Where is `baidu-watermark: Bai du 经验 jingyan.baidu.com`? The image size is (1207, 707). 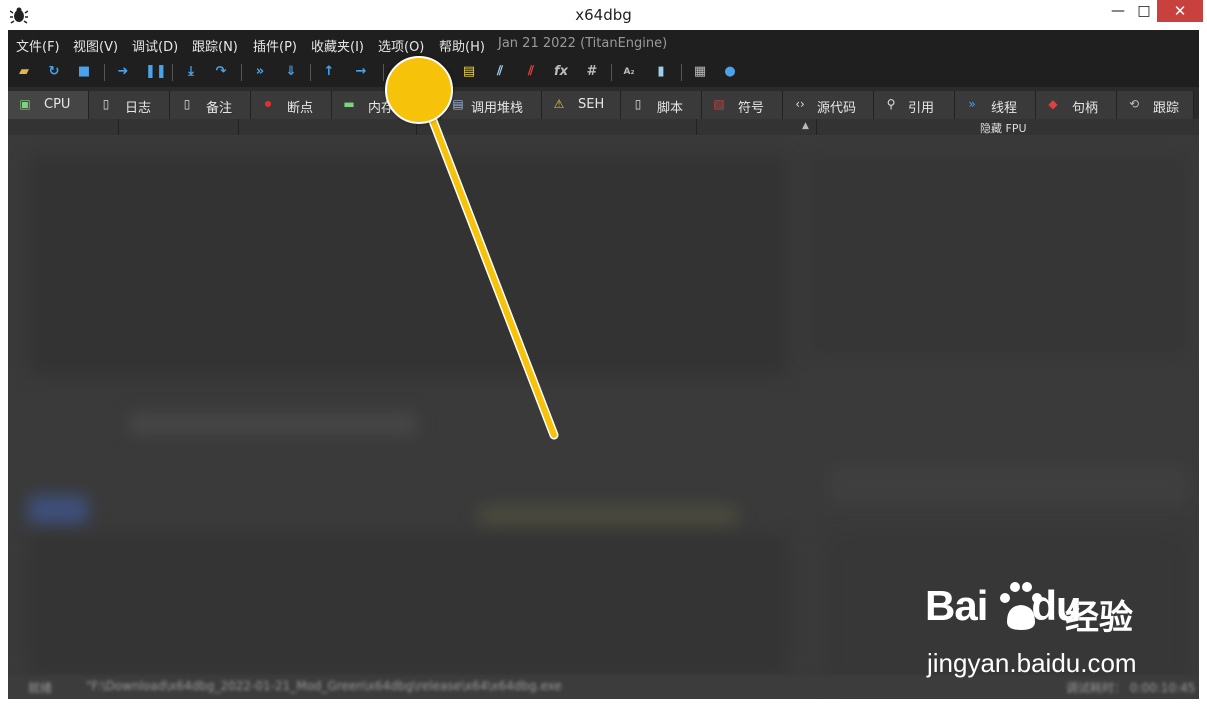 baidu-watermark: Bai du 经验 jingyan.baidu.com is located at coordinates (1060, 633).